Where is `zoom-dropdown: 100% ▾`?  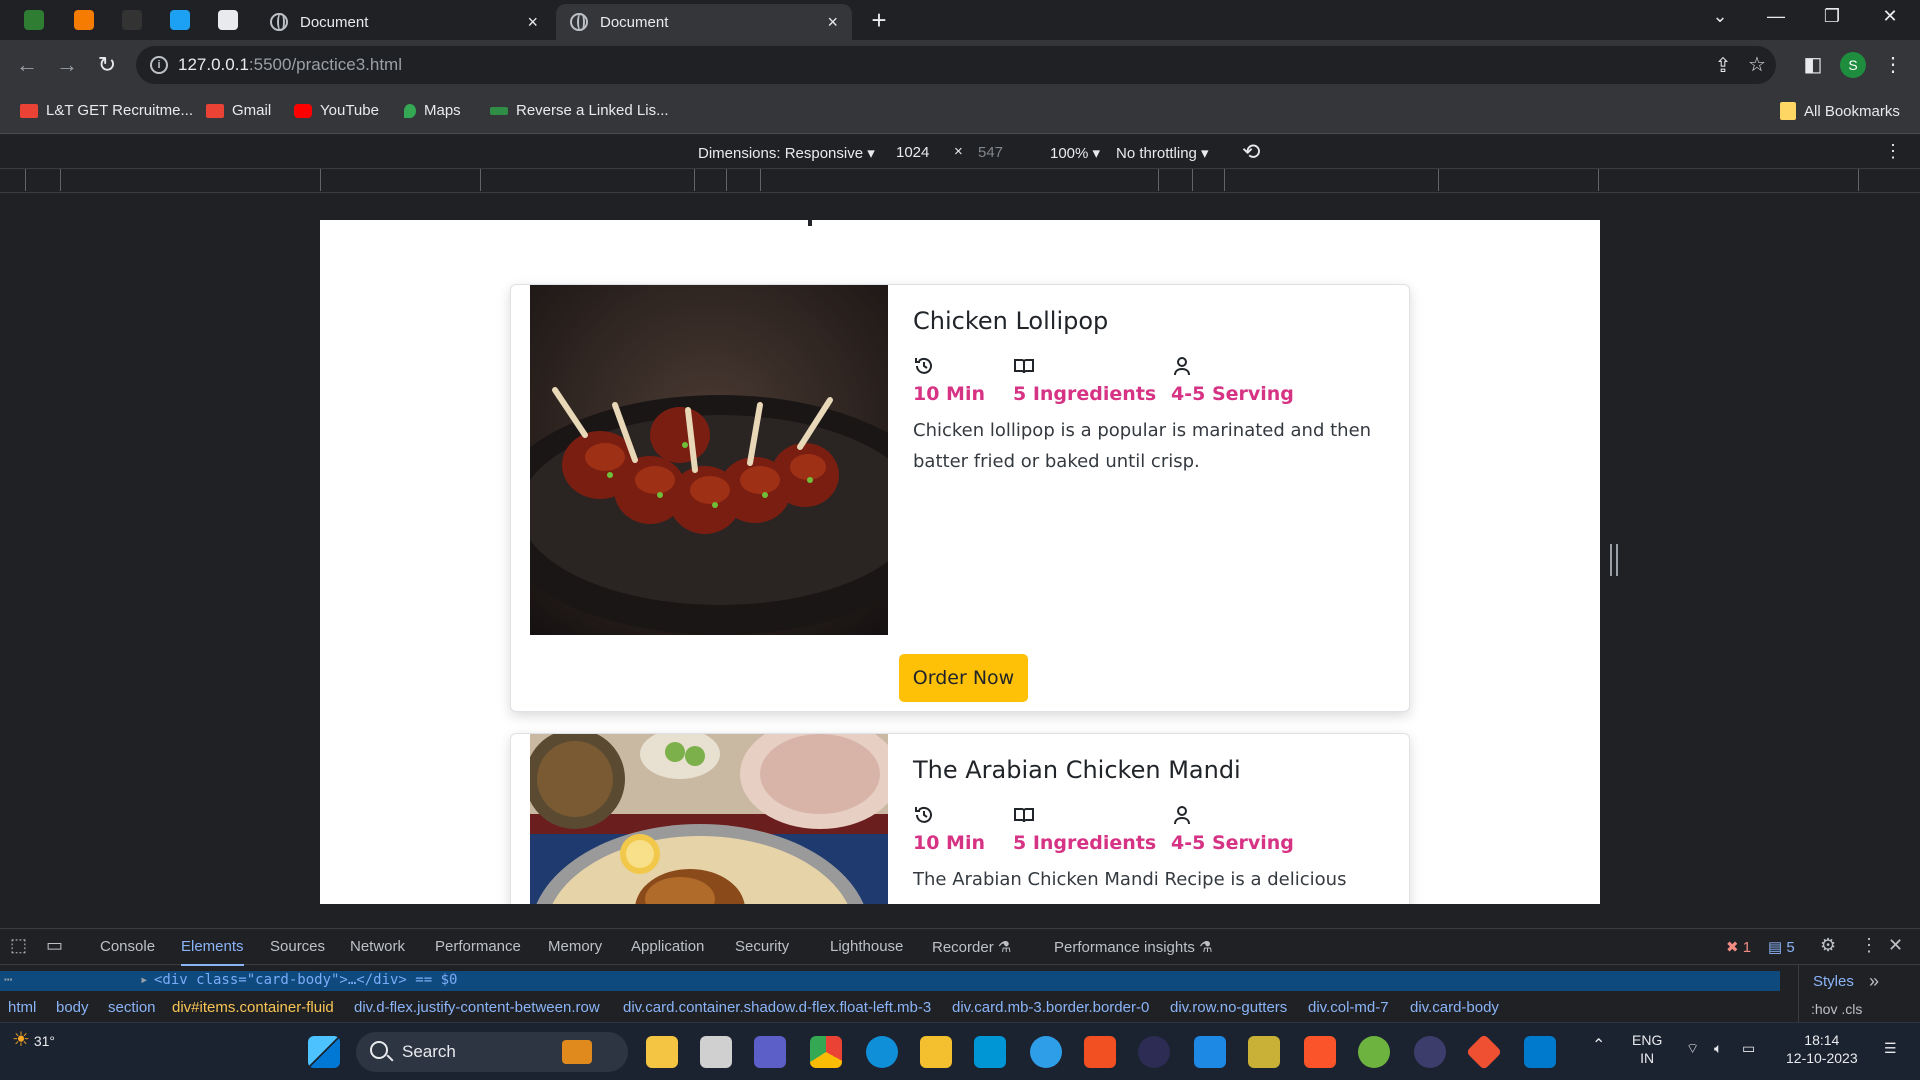
zoom-dropdown: 100% ▾ is located at coordinates (1075, 153).